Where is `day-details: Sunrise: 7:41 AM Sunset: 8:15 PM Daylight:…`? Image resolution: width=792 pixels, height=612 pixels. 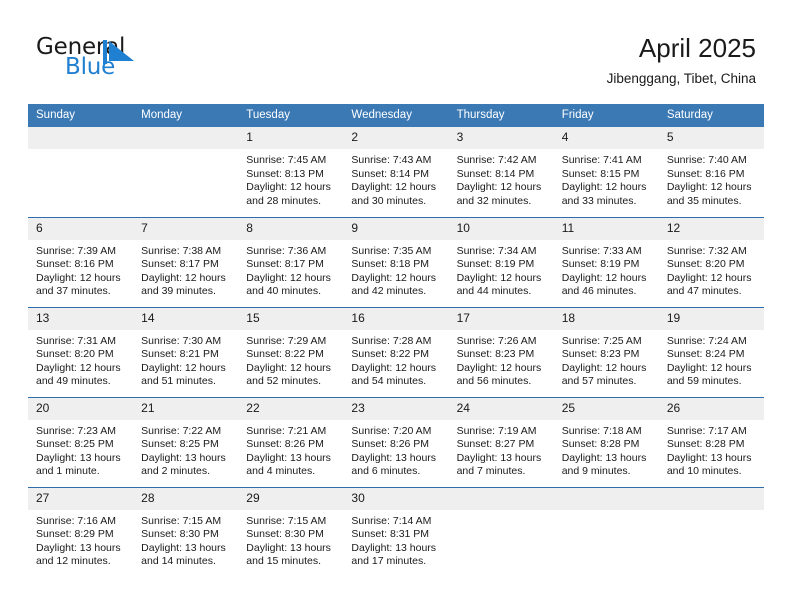
day-details: Sunrise: 7:41 AM Sunset: 8:15 PM Daylight:… is located at coordinates (606, 178).